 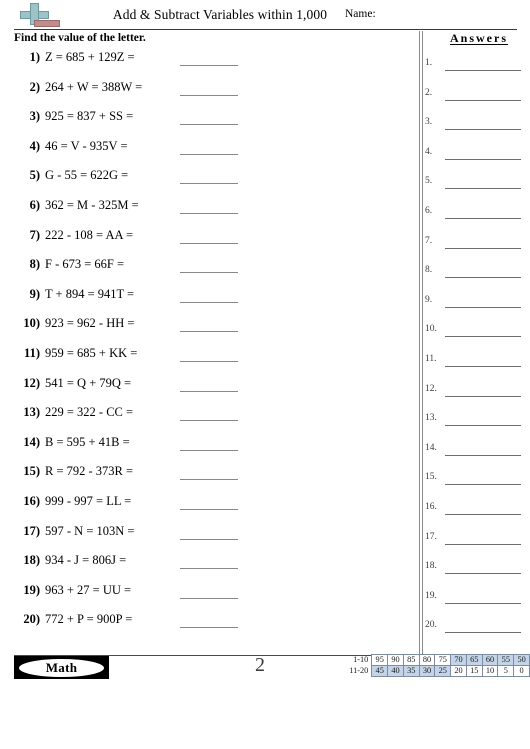 What do you see at coordinates (359, 670) in the screenshot?
I see `grading-scale-row-label: 11-20` at bounding box center [359, 670].